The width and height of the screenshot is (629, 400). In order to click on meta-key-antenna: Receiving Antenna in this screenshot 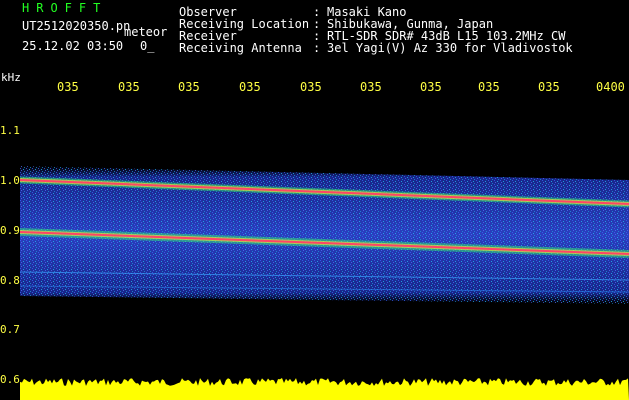, I will do `click(240, 48)`.